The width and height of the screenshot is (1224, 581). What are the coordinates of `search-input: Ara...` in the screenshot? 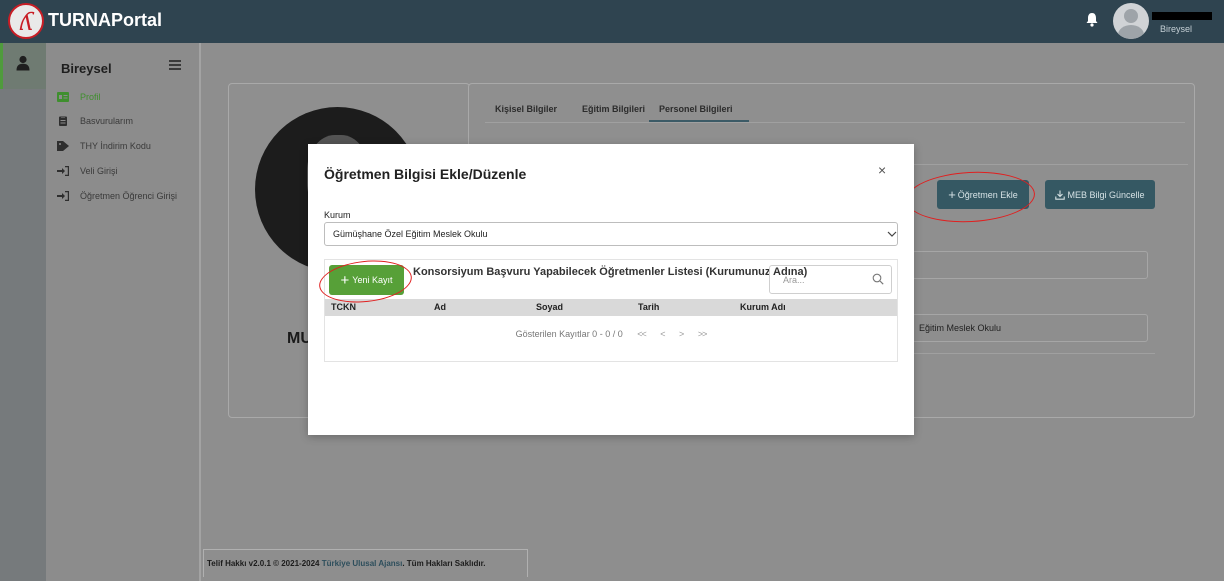 It's located at (830, 279).